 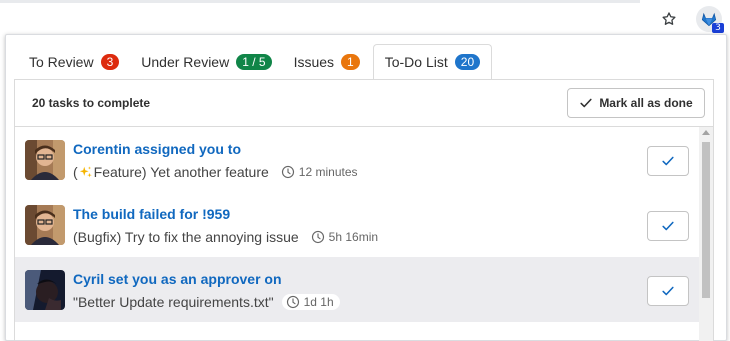 I want to click on address-bar-edge, so click(x=320, y=1).